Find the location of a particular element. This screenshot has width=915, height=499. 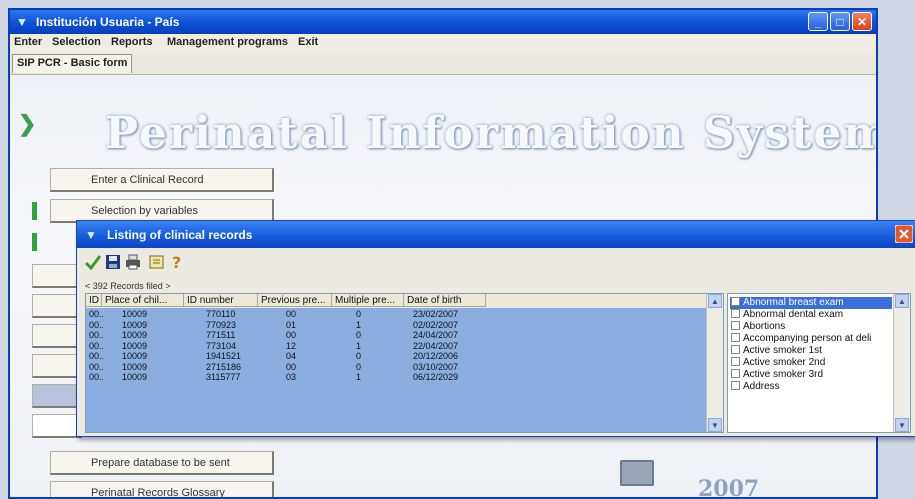

variable-list-item: Accompanying person at deli is located at coordinates (811, 339).